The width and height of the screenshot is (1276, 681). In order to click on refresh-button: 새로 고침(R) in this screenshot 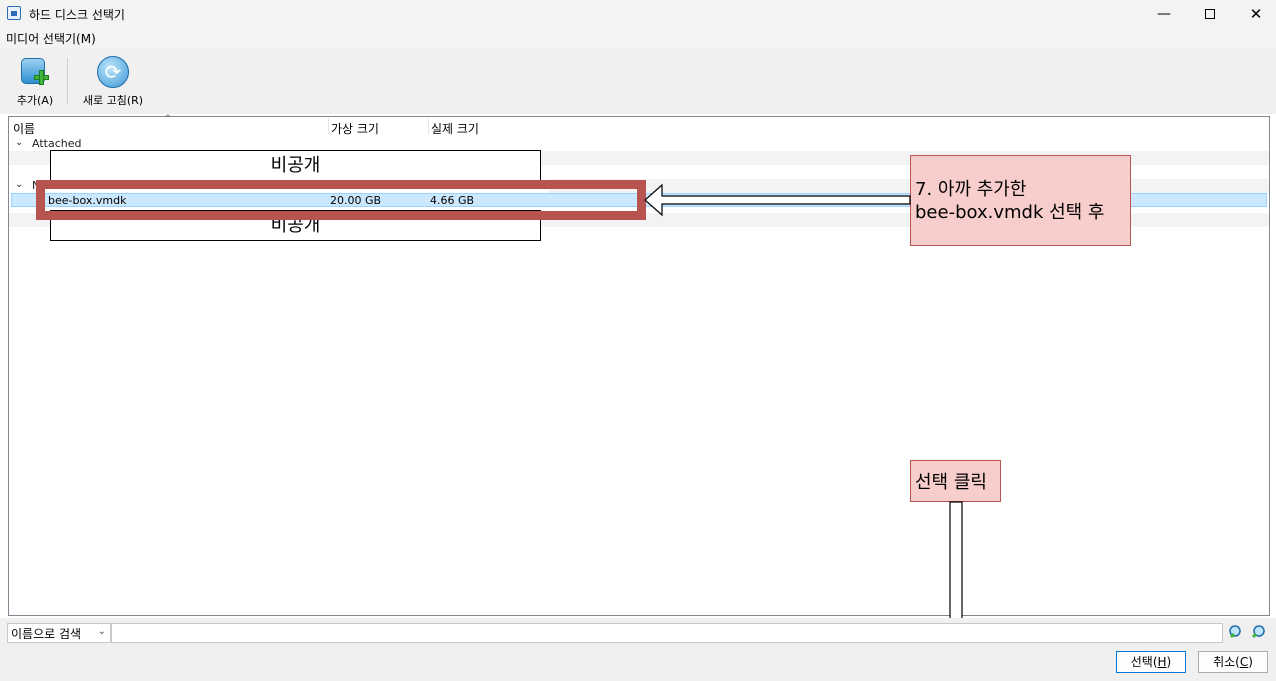, I will do `click(113, 82)`.